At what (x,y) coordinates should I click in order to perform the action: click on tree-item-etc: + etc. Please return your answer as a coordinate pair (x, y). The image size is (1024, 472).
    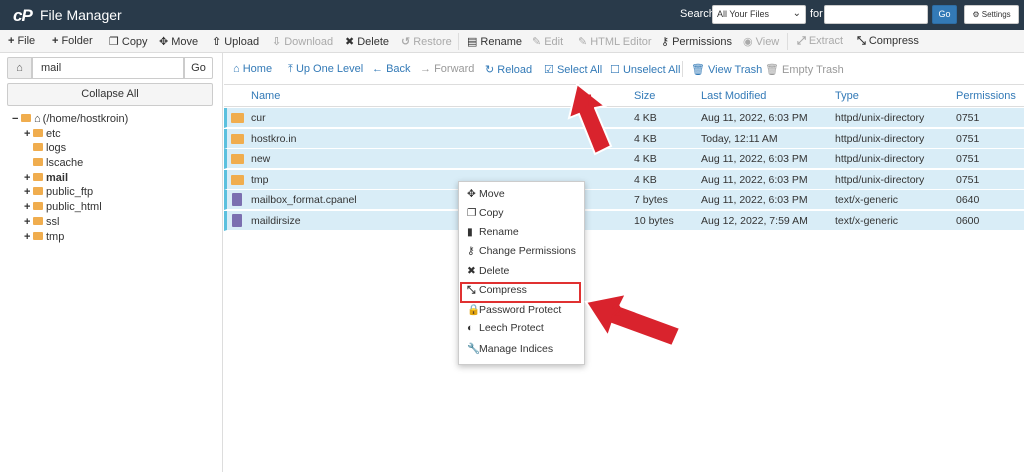
    Looking at the image, I should click on (42, 134).